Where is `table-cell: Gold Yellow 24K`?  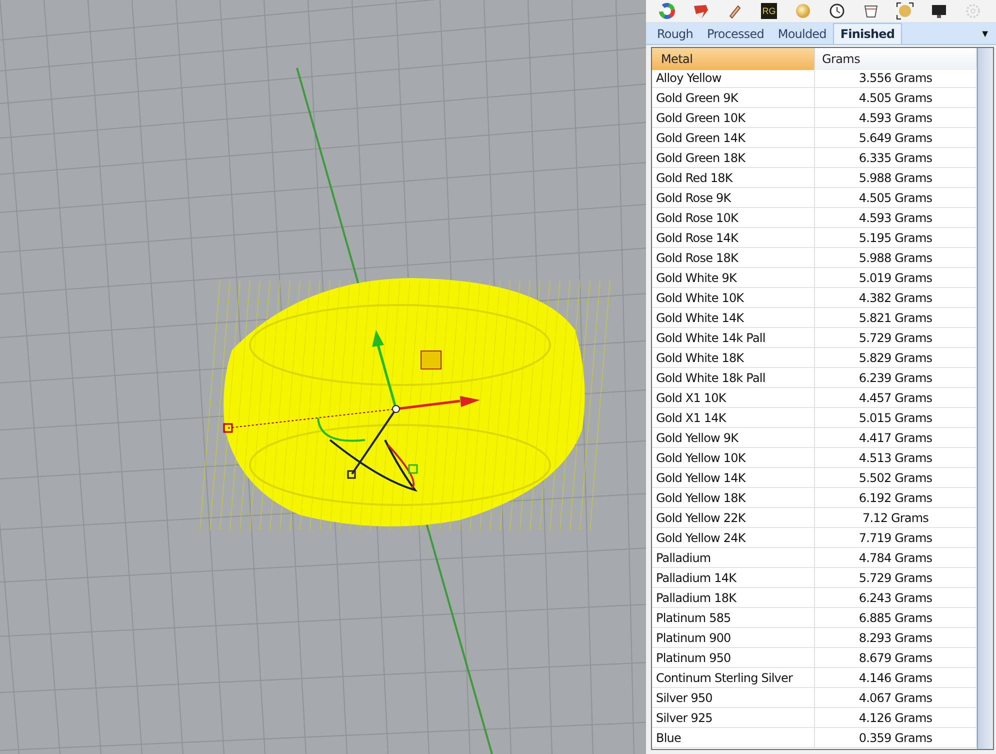
table-cell: Gold Yellow 24K is located at coordinates (733, 538).